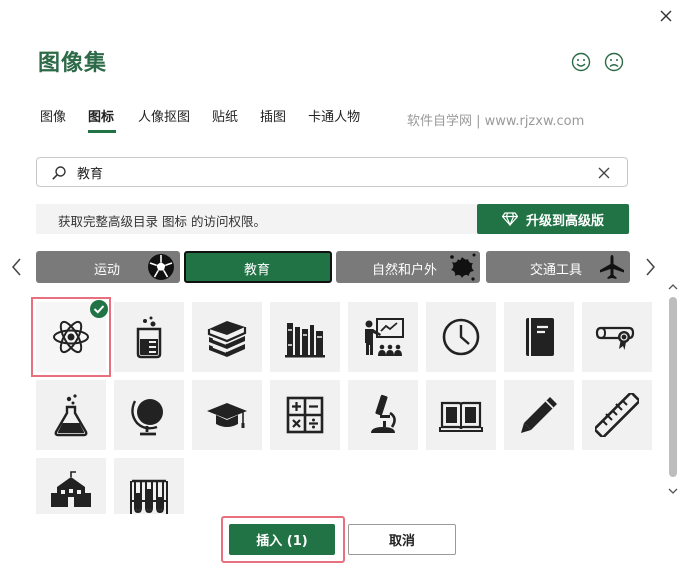 The image size is (683, 569). What do you see at coordinates (556, 270) in the screenshot?
I see `category-label: 交通工具` at bounding box center [556, 270].